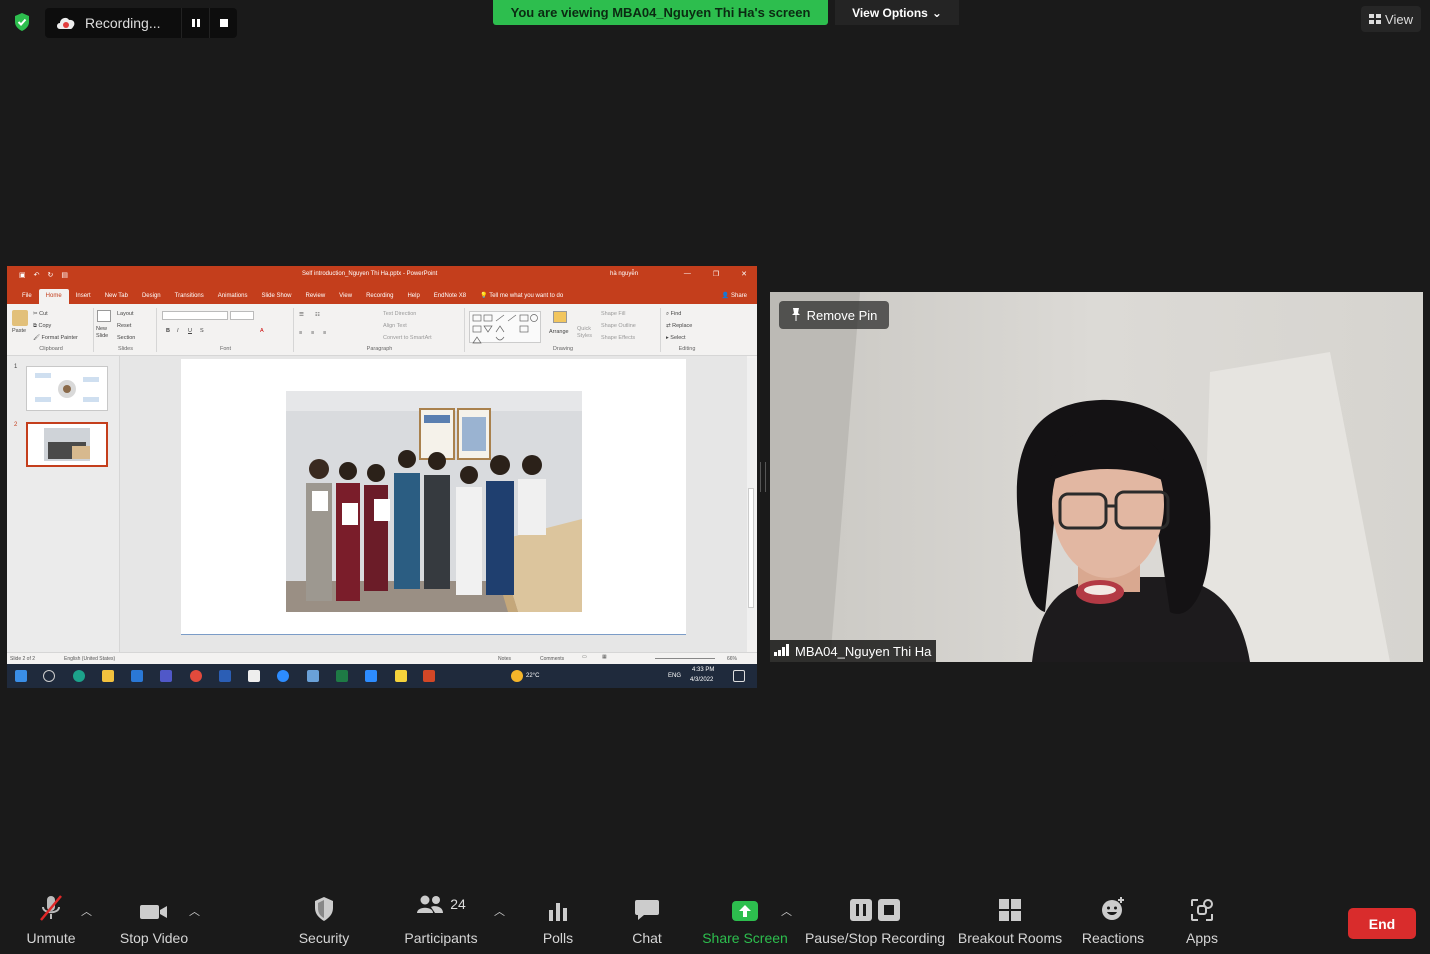 This screenshot has width=1430, height=954. What do you see at coordinates (450, 298) in the screenshot?
I see `tab-endnote: EndNote X8` at bounding box center [450, 298].